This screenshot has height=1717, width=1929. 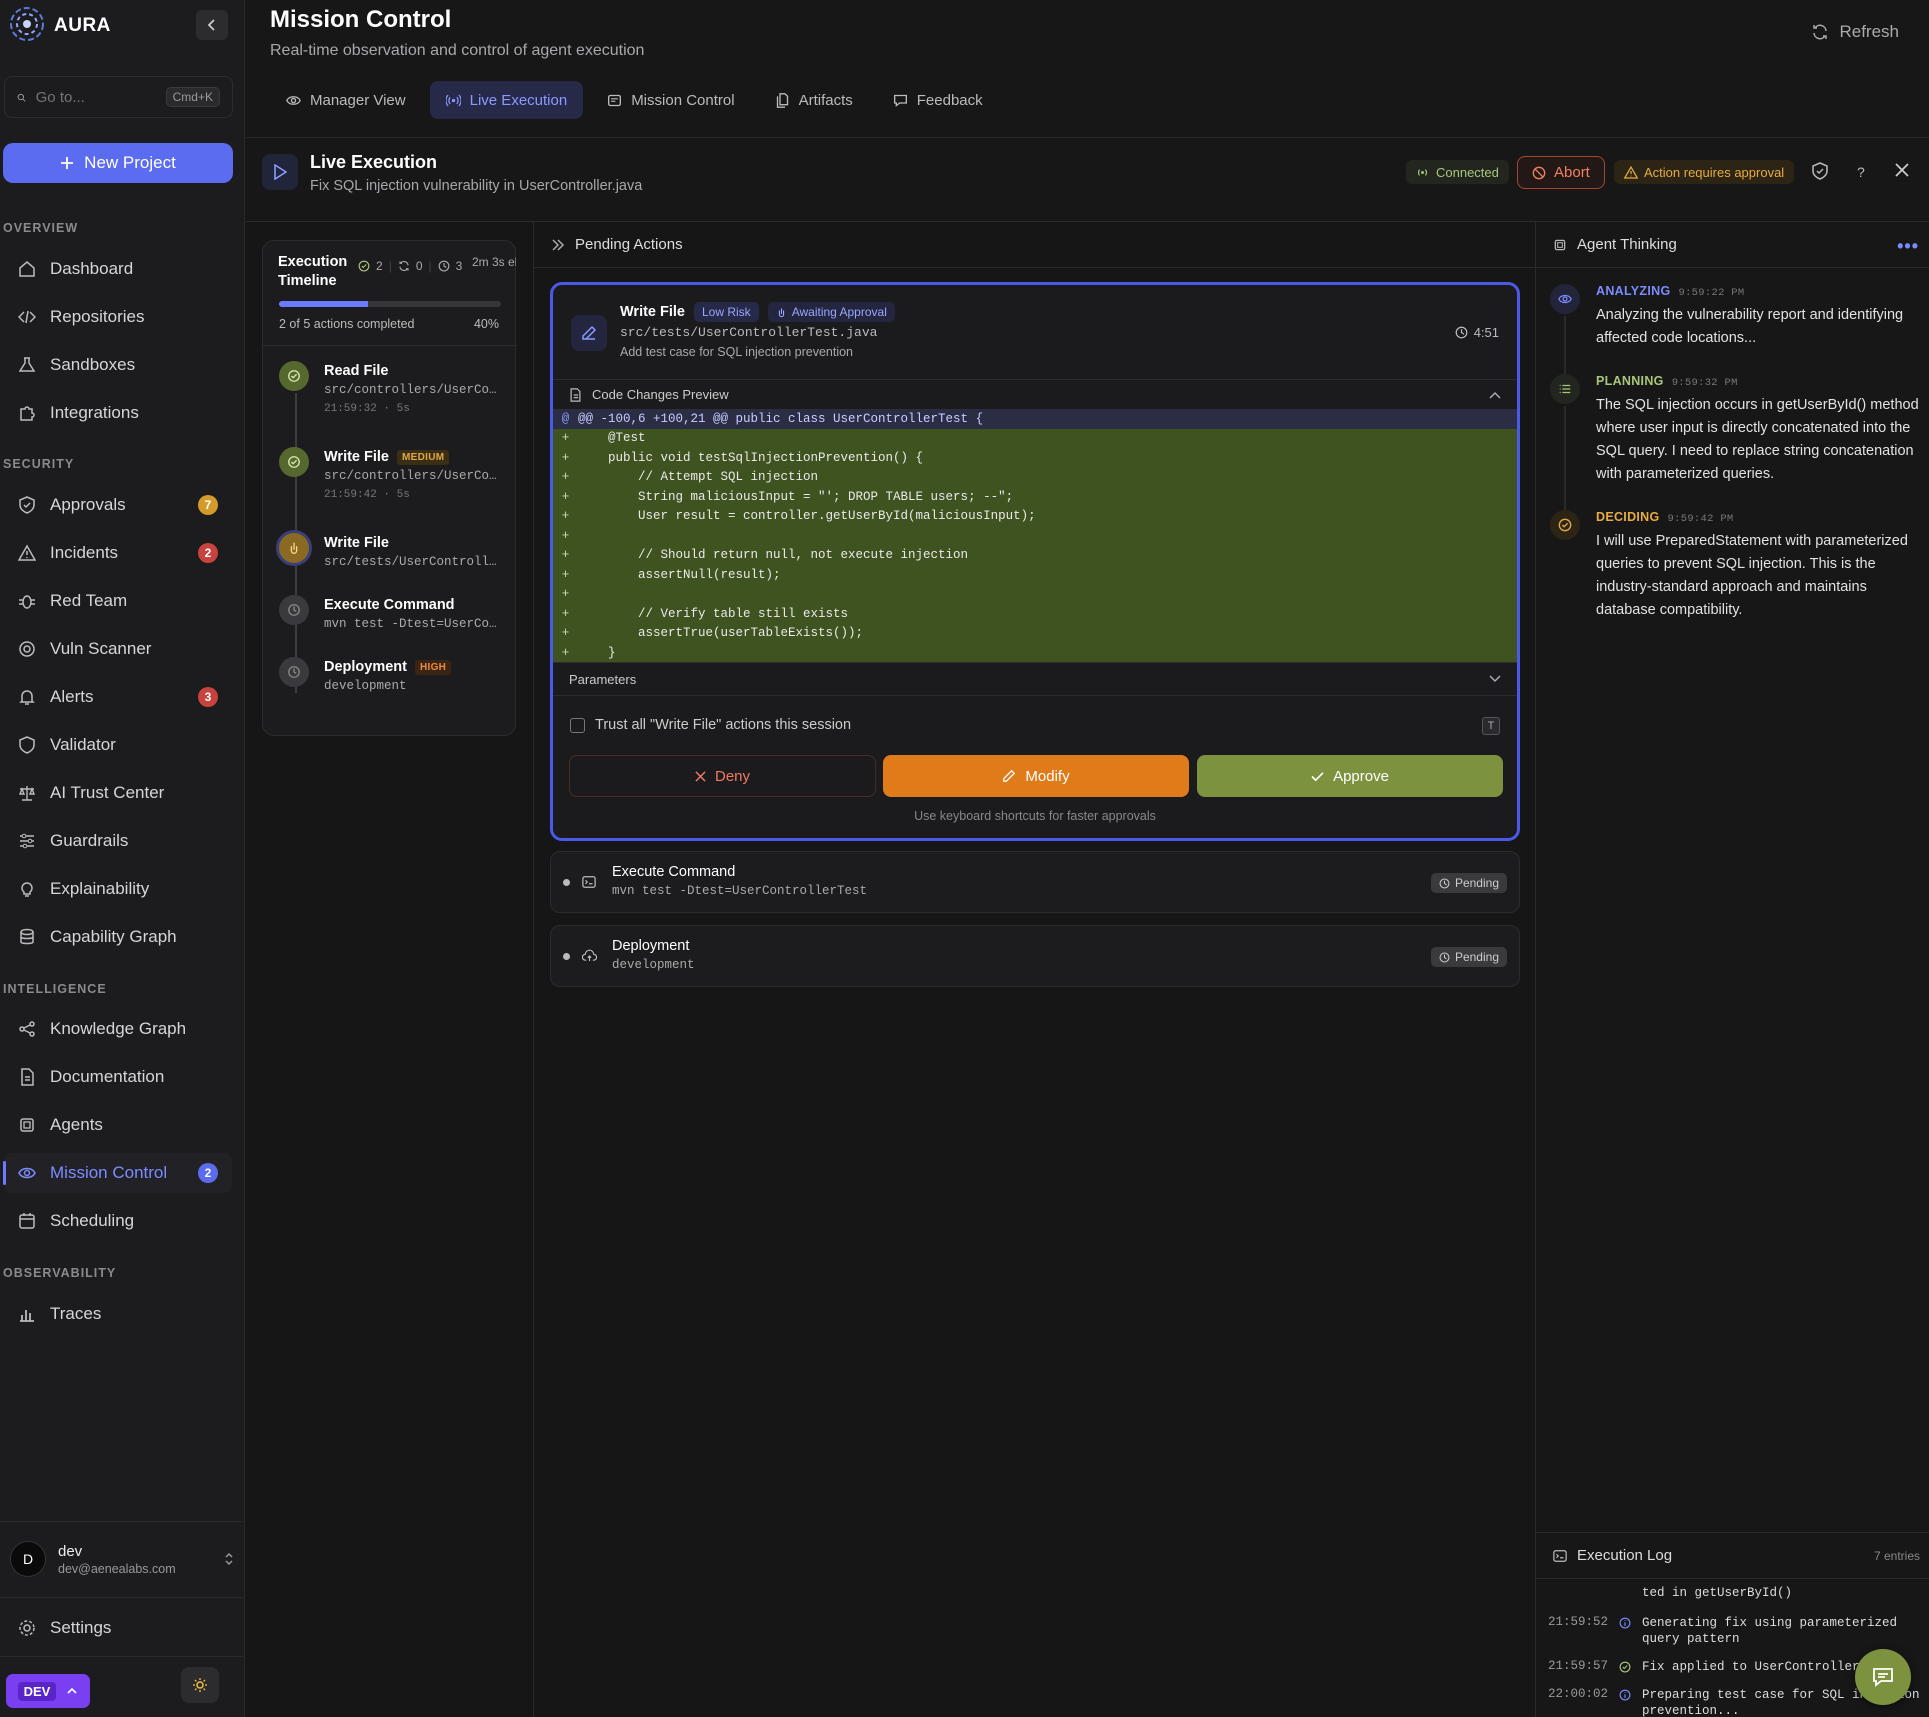 What do you see at coordinates (1035, 614) in the screenshot?
I see `diff-line: + // Verify table still exists` at bounding box center [1035, 614].